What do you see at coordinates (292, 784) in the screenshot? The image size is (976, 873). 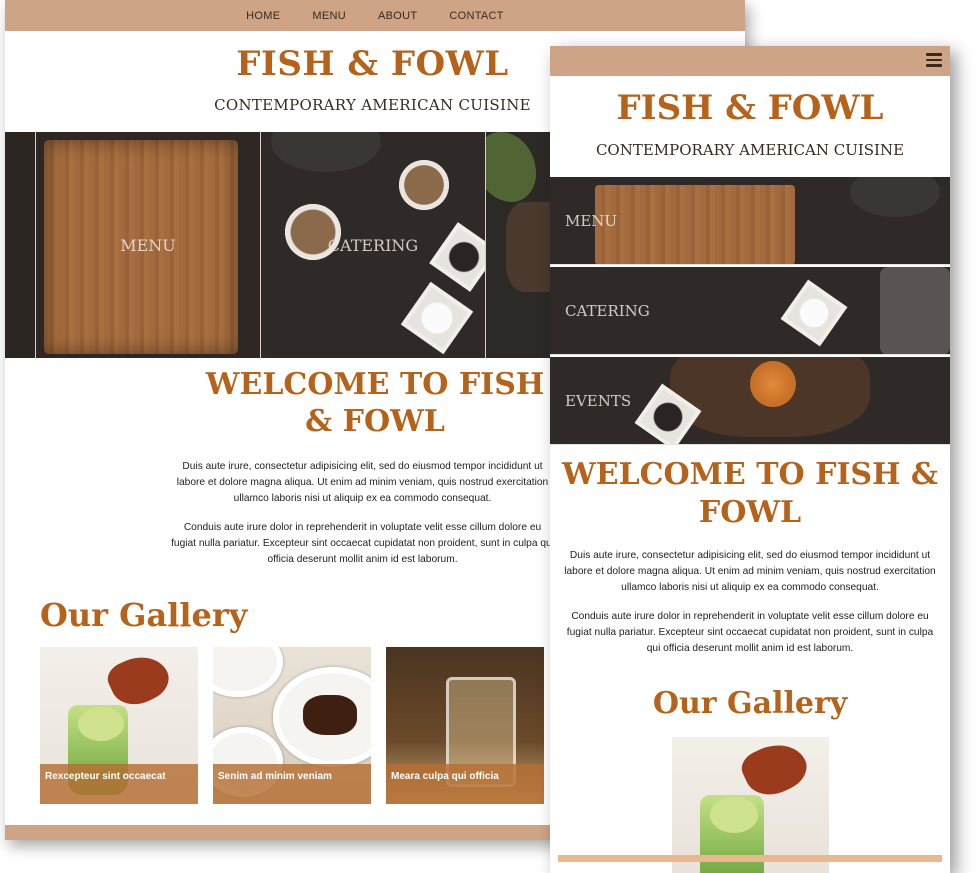 I see `gallery-caption: Senim ad minim veniam` at bounding box center [292, 784].